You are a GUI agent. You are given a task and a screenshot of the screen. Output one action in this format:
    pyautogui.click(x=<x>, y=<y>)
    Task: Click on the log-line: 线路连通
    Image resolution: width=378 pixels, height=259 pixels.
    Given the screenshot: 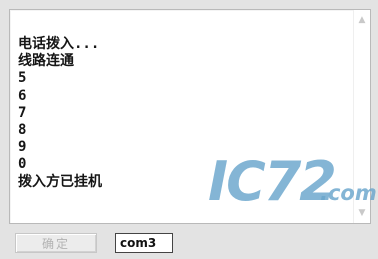 What is the action you would take?
    pyautogui.click(x=46, y=61)
    